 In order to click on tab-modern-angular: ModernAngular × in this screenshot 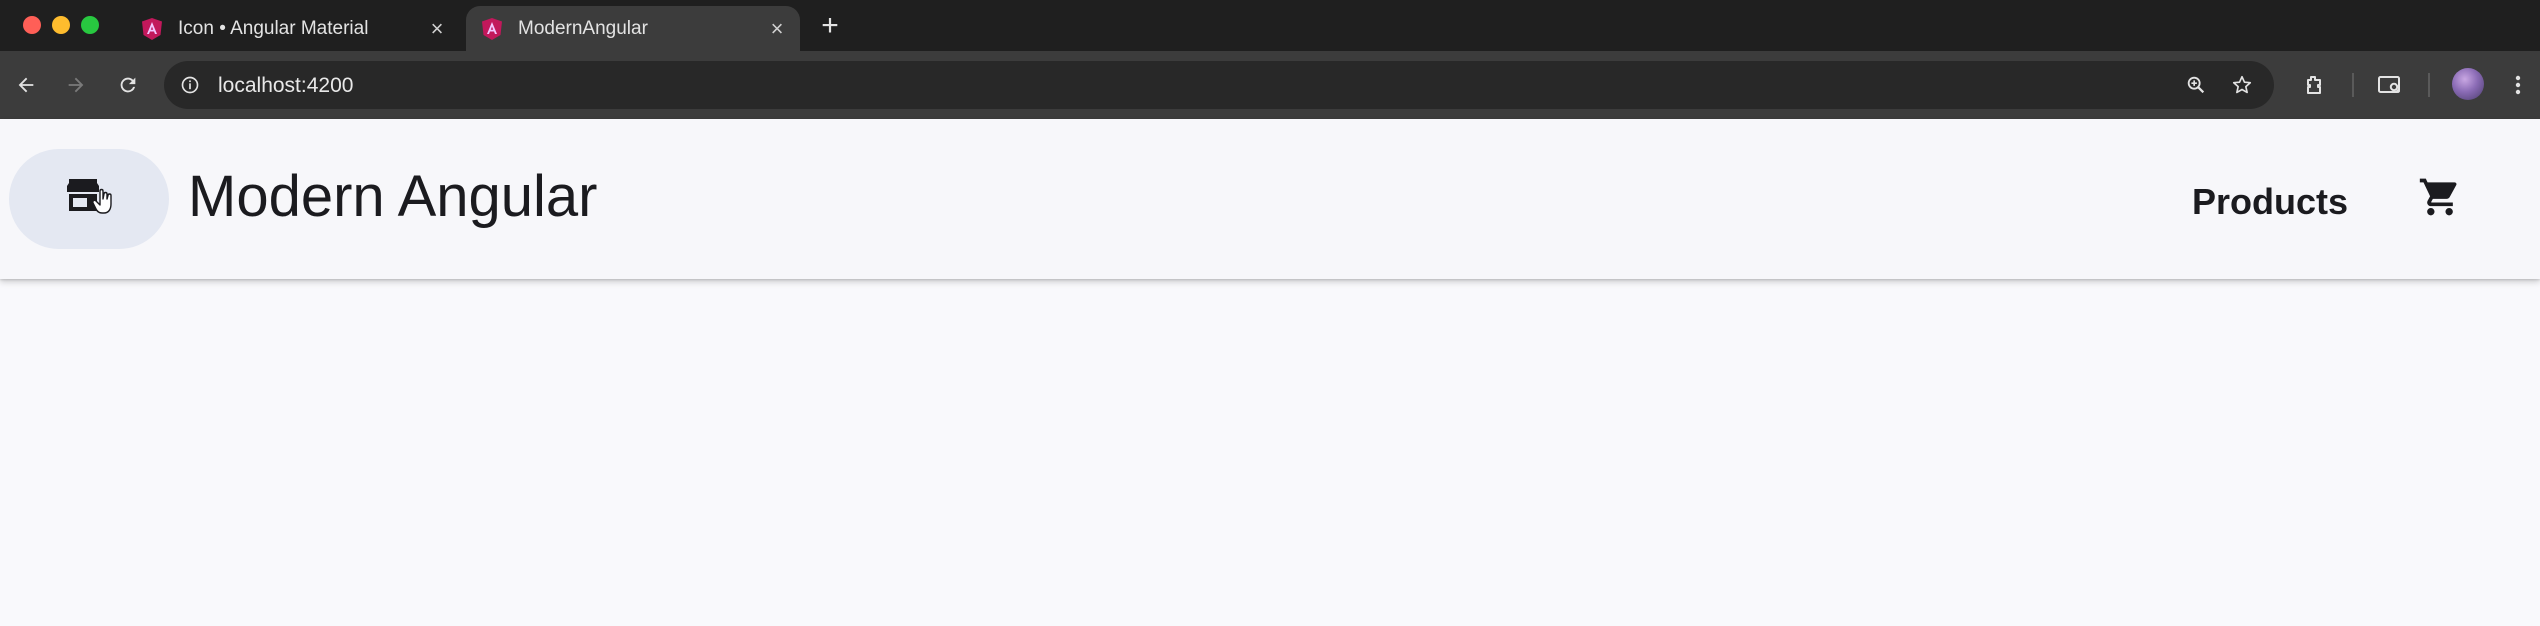, I will do `click(633, 28)`.